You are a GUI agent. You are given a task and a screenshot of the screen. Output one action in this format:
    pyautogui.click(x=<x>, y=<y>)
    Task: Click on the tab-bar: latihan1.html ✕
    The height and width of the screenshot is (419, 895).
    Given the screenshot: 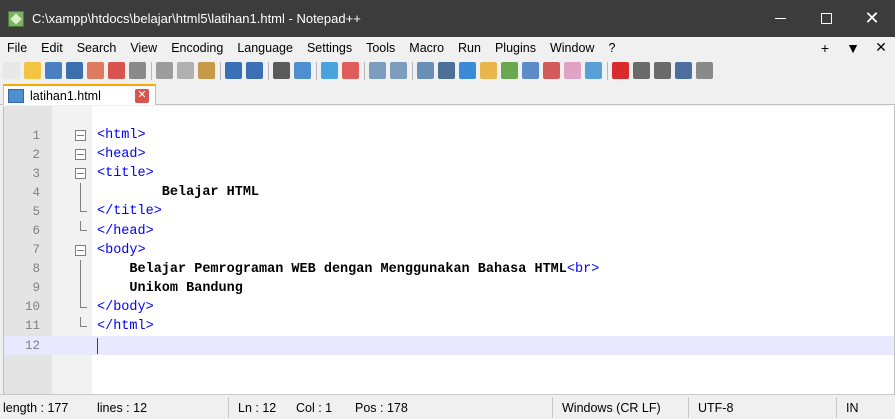 What is the action you would take?
    pyautogui.click(x=447, y=94)
    